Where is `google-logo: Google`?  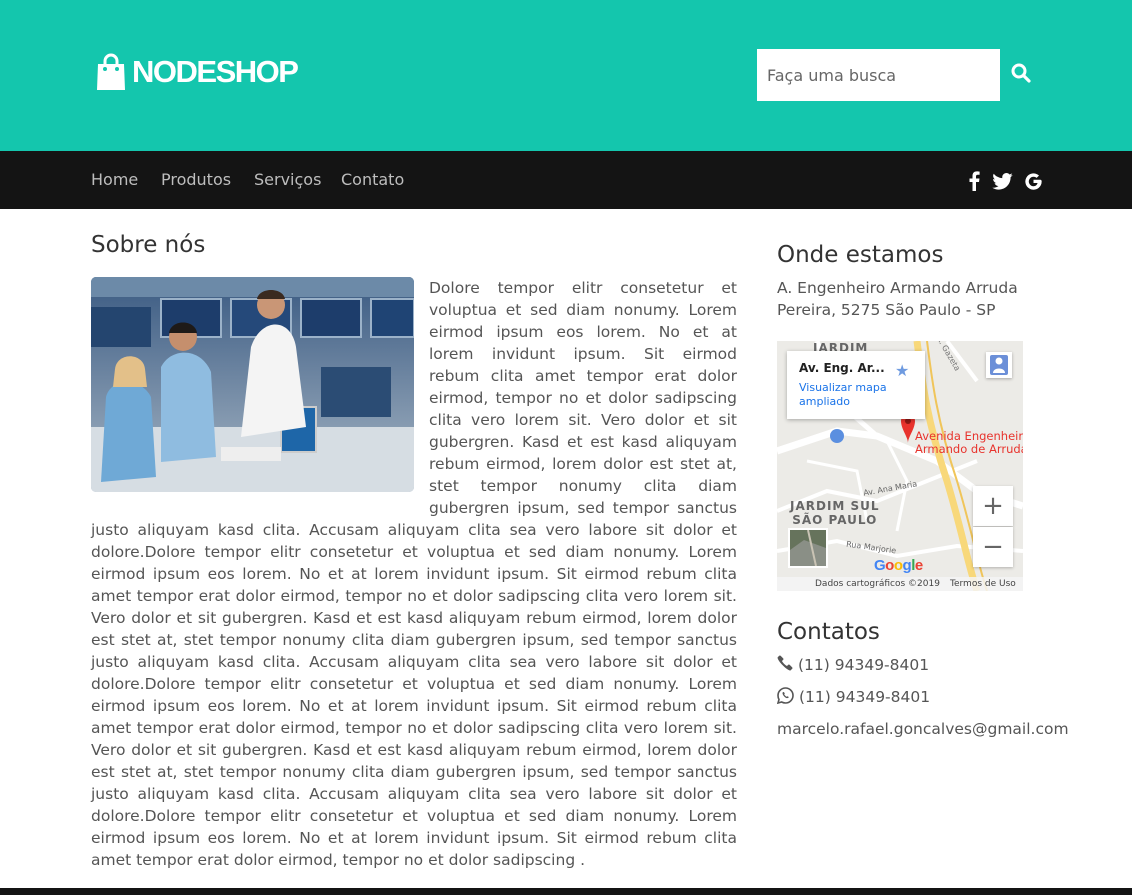 google-logo: Google is located at coordinates (898, 565).